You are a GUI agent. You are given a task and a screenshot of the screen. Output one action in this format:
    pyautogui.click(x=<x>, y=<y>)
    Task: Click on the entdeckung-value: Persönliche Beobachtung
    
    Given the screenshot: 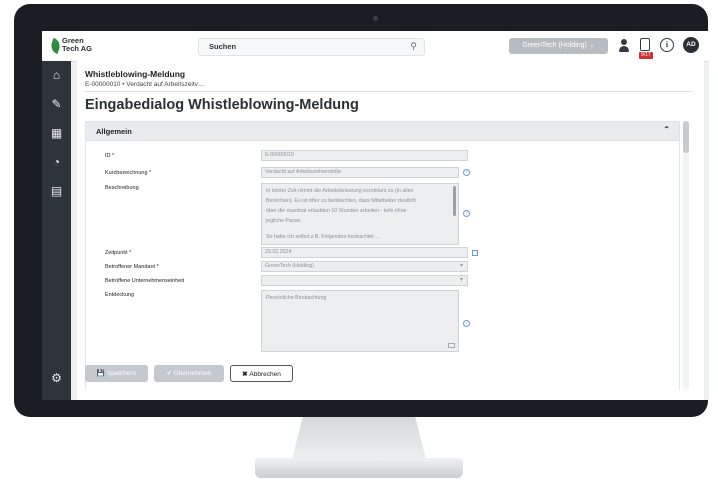 What is the action you would take?
    pyautogui.click(x=296, y=298)
    